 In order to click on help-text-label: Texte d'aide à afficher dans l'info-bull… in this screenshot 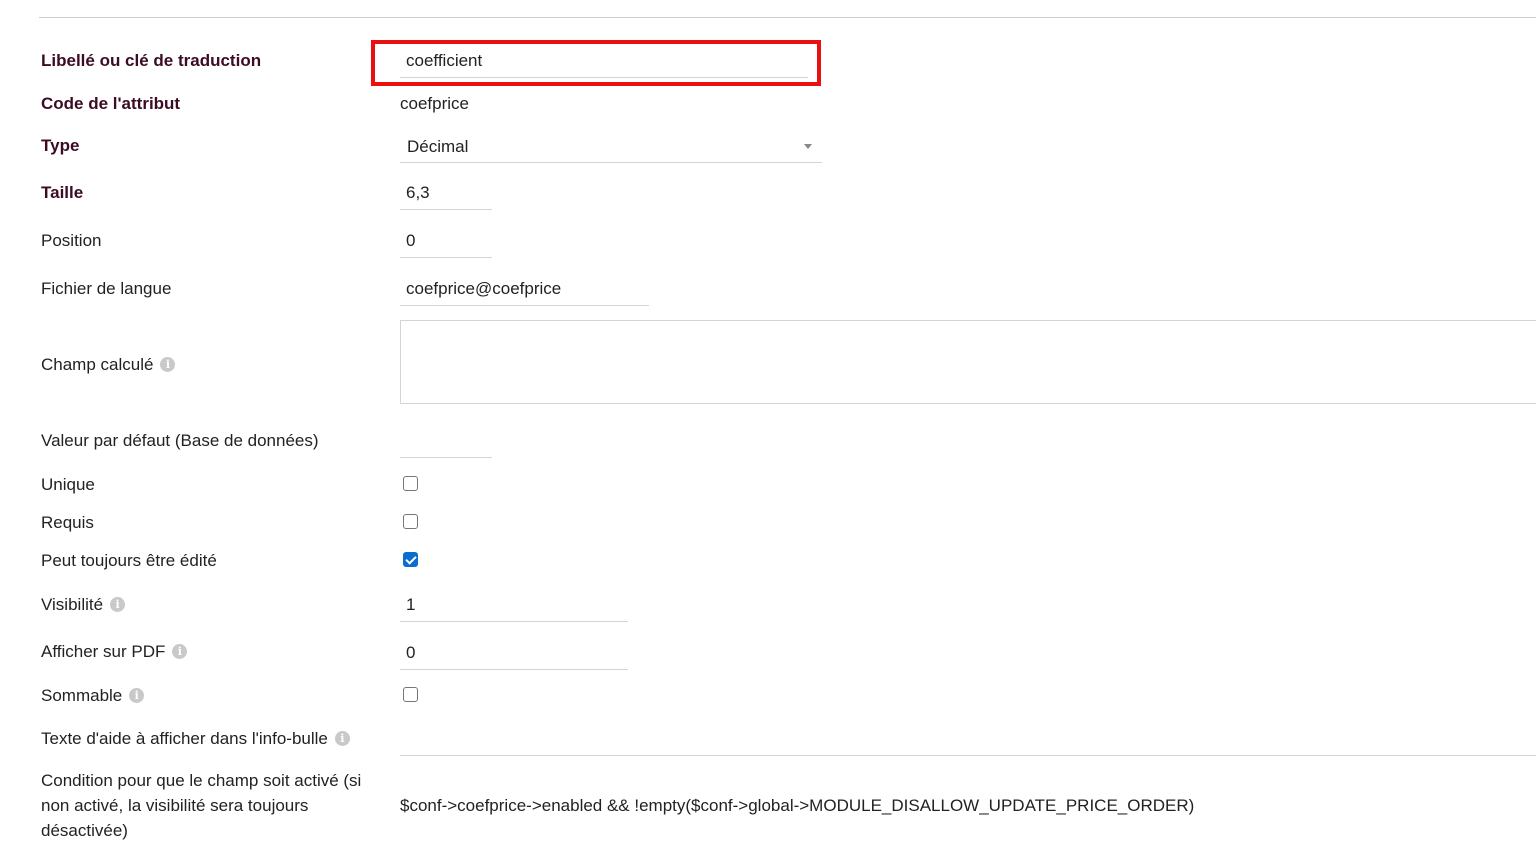, I will do `click(184, 738)`.